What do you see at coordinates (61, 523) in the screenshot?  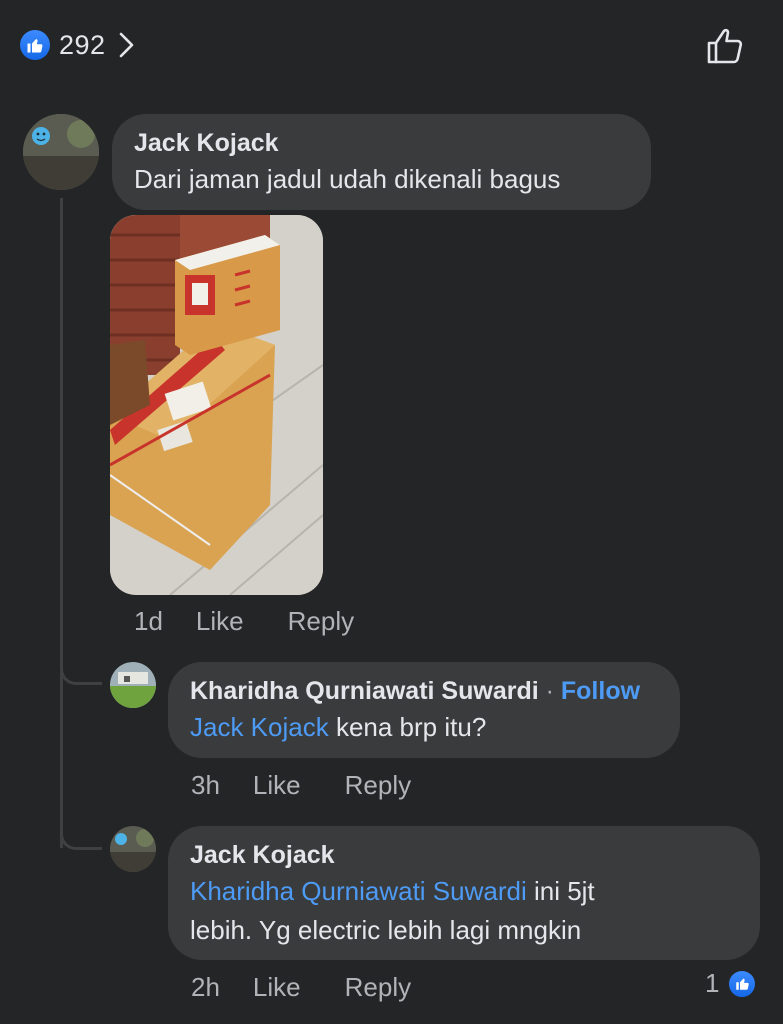 I see `thread-line` at bounding box center [61, 523].